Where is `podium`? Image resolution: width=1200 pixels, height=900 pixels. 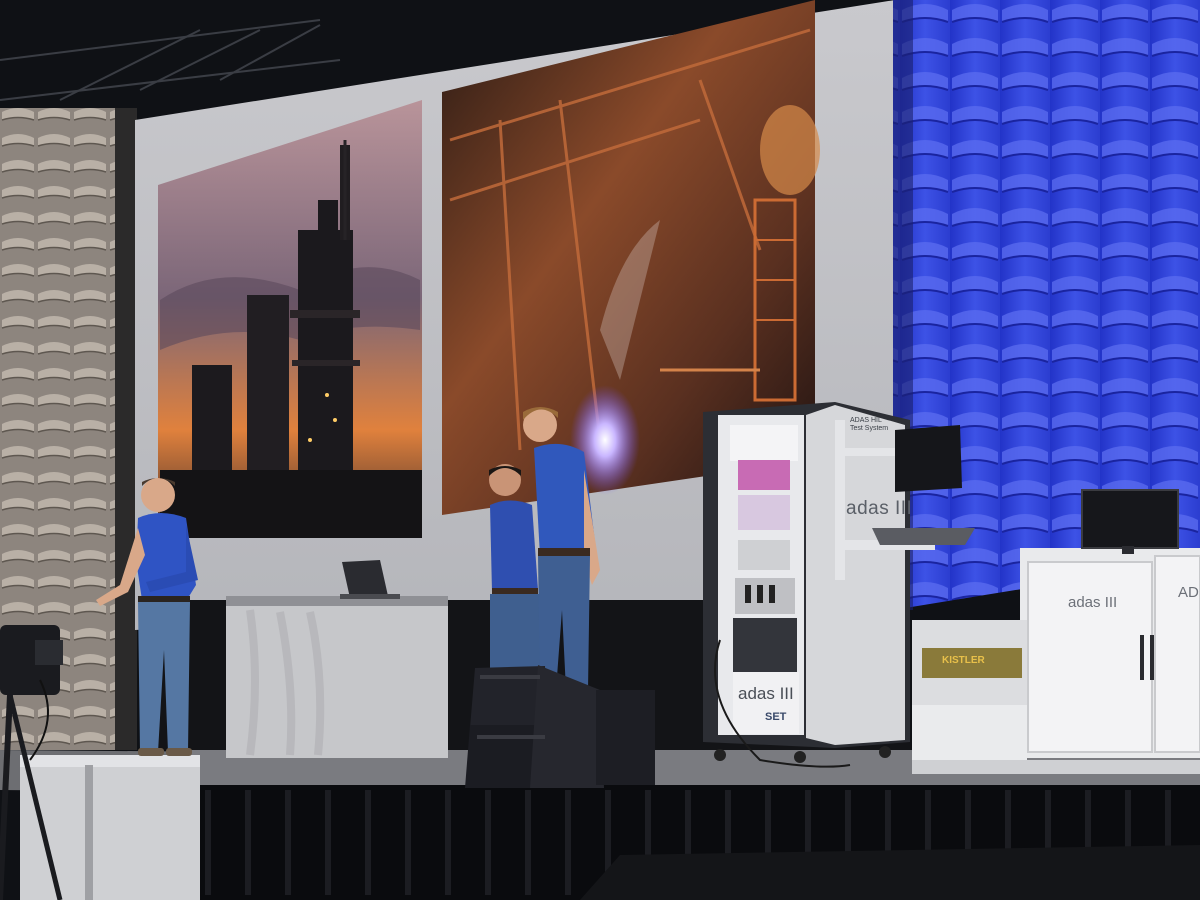
podium is located at coordinates (337, 677).